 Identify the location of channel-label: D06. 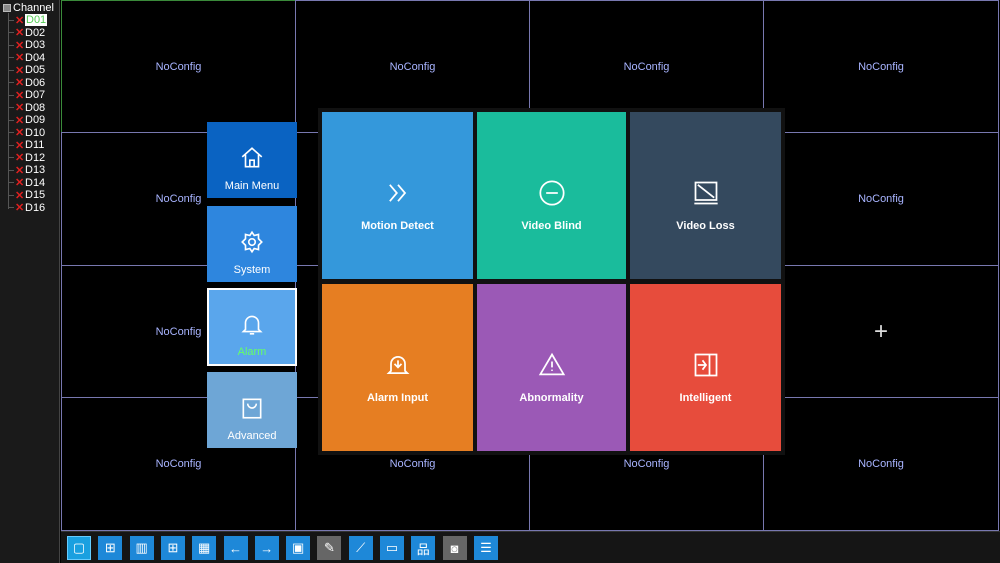
(35, 82).